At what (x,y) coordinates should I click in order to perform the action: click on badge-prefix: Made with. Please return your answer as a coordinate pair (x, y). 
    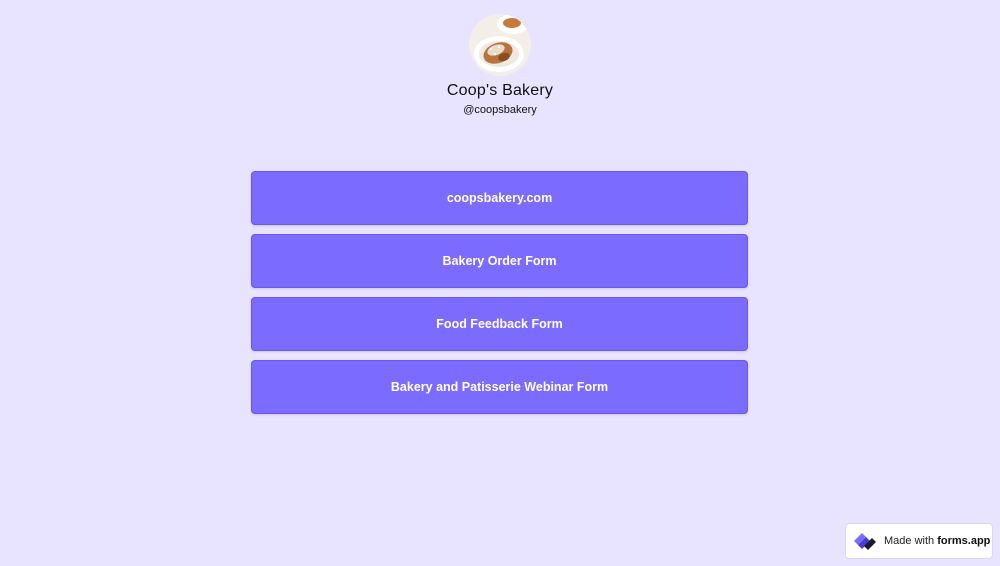
    Looking at the image, I should click on (911, 541).